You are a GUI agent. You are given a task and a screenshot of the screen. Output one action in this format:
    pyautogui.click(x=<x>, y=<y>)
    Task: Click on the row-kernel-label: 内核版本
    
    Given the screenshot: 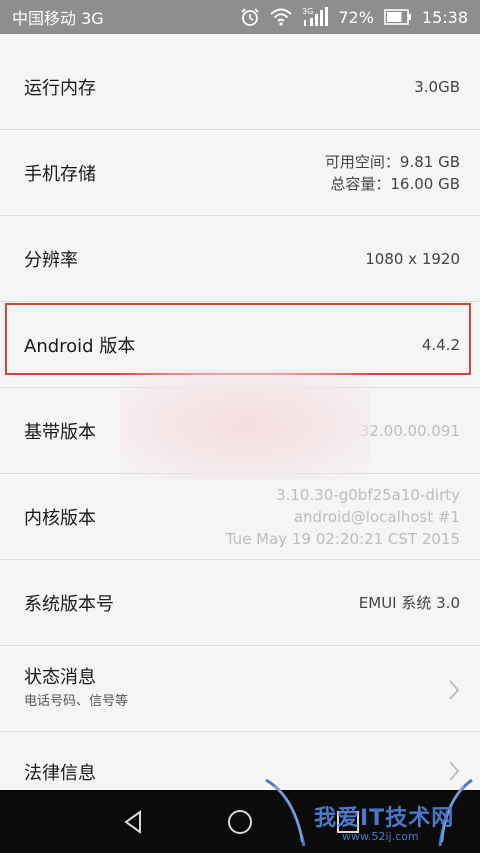 What is the action you would take?
    pyautogui.click(x=60, y=518)
    